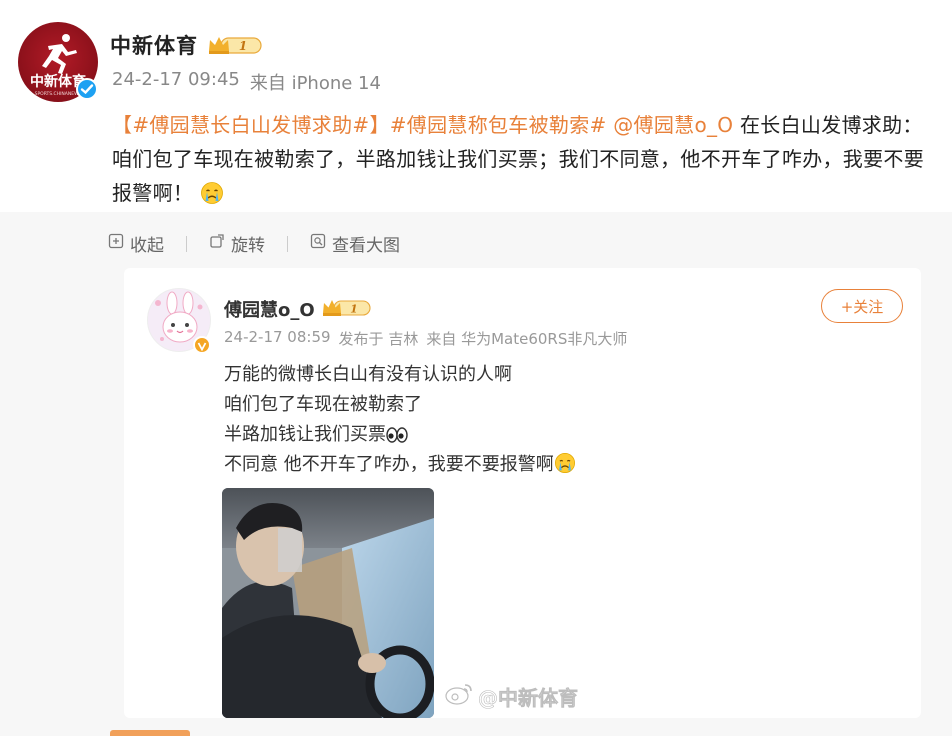  What do you see at coordinates (305, 434) in the screenshot?
I see `original-line-text: 半路加钱让我们买票` at bounding box center [305, 434].